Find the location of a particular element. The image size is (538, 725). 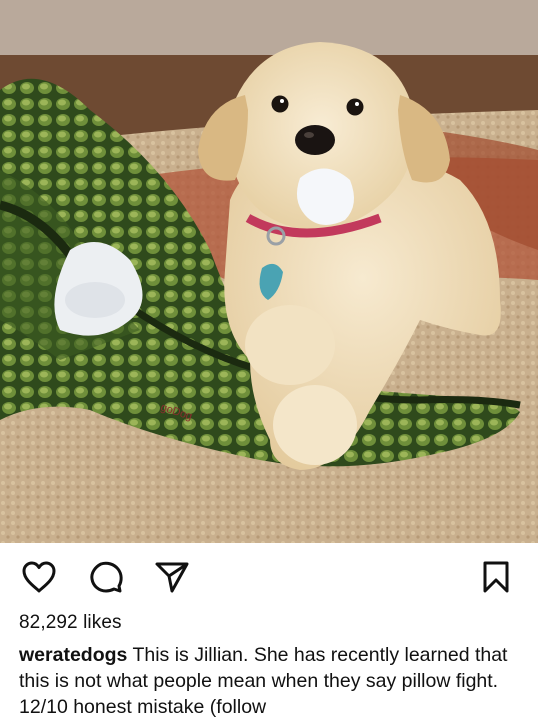

likes-count: 82,292 likes is located at coordinates (70, 623).